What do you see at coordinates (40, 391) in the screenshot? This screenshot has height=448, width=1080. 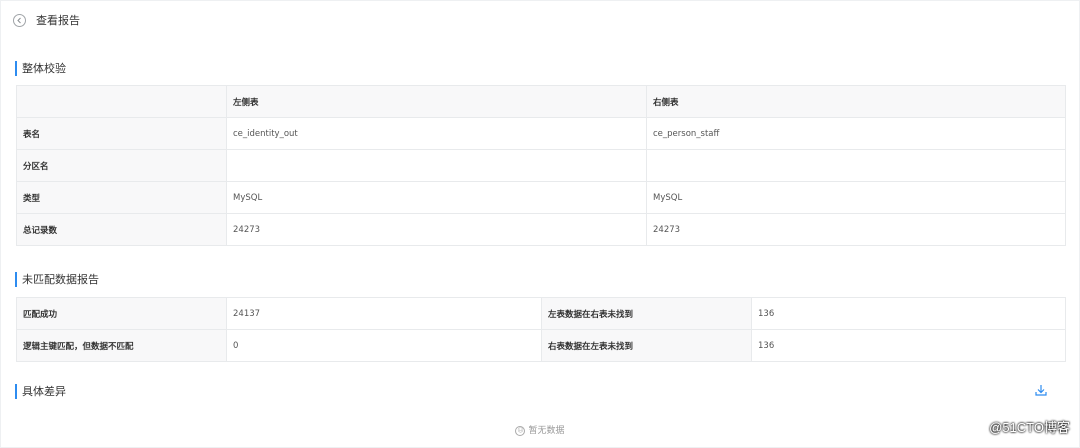 I see `section-title-diff: 具体差异` at bounding box center [40, 391].